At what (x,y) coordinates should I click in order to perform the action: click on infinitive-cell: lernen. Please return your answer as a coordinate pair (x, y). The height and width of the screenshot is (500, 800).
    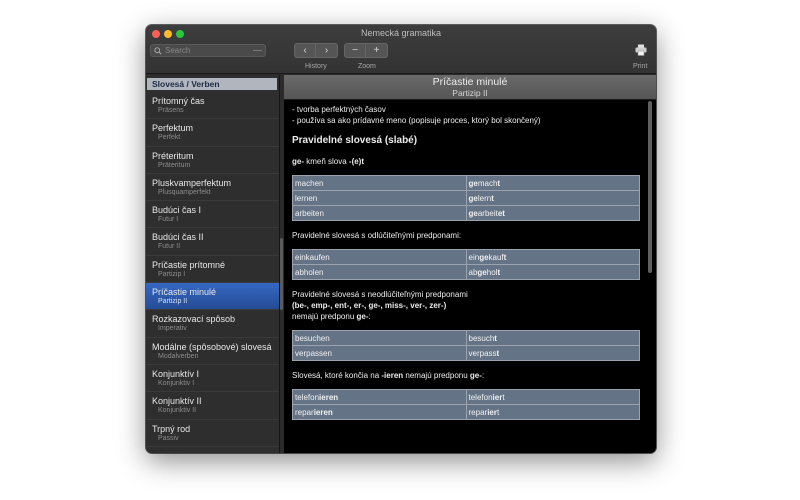
    Looking at the image, I should click on (379, 198).